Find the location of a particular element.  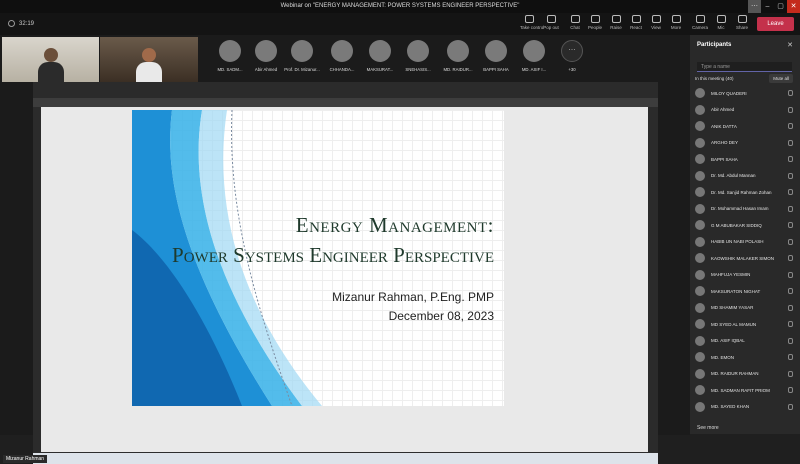

overflow-participants-tile: ⋯ +30 is located at coordinates (572, 59).